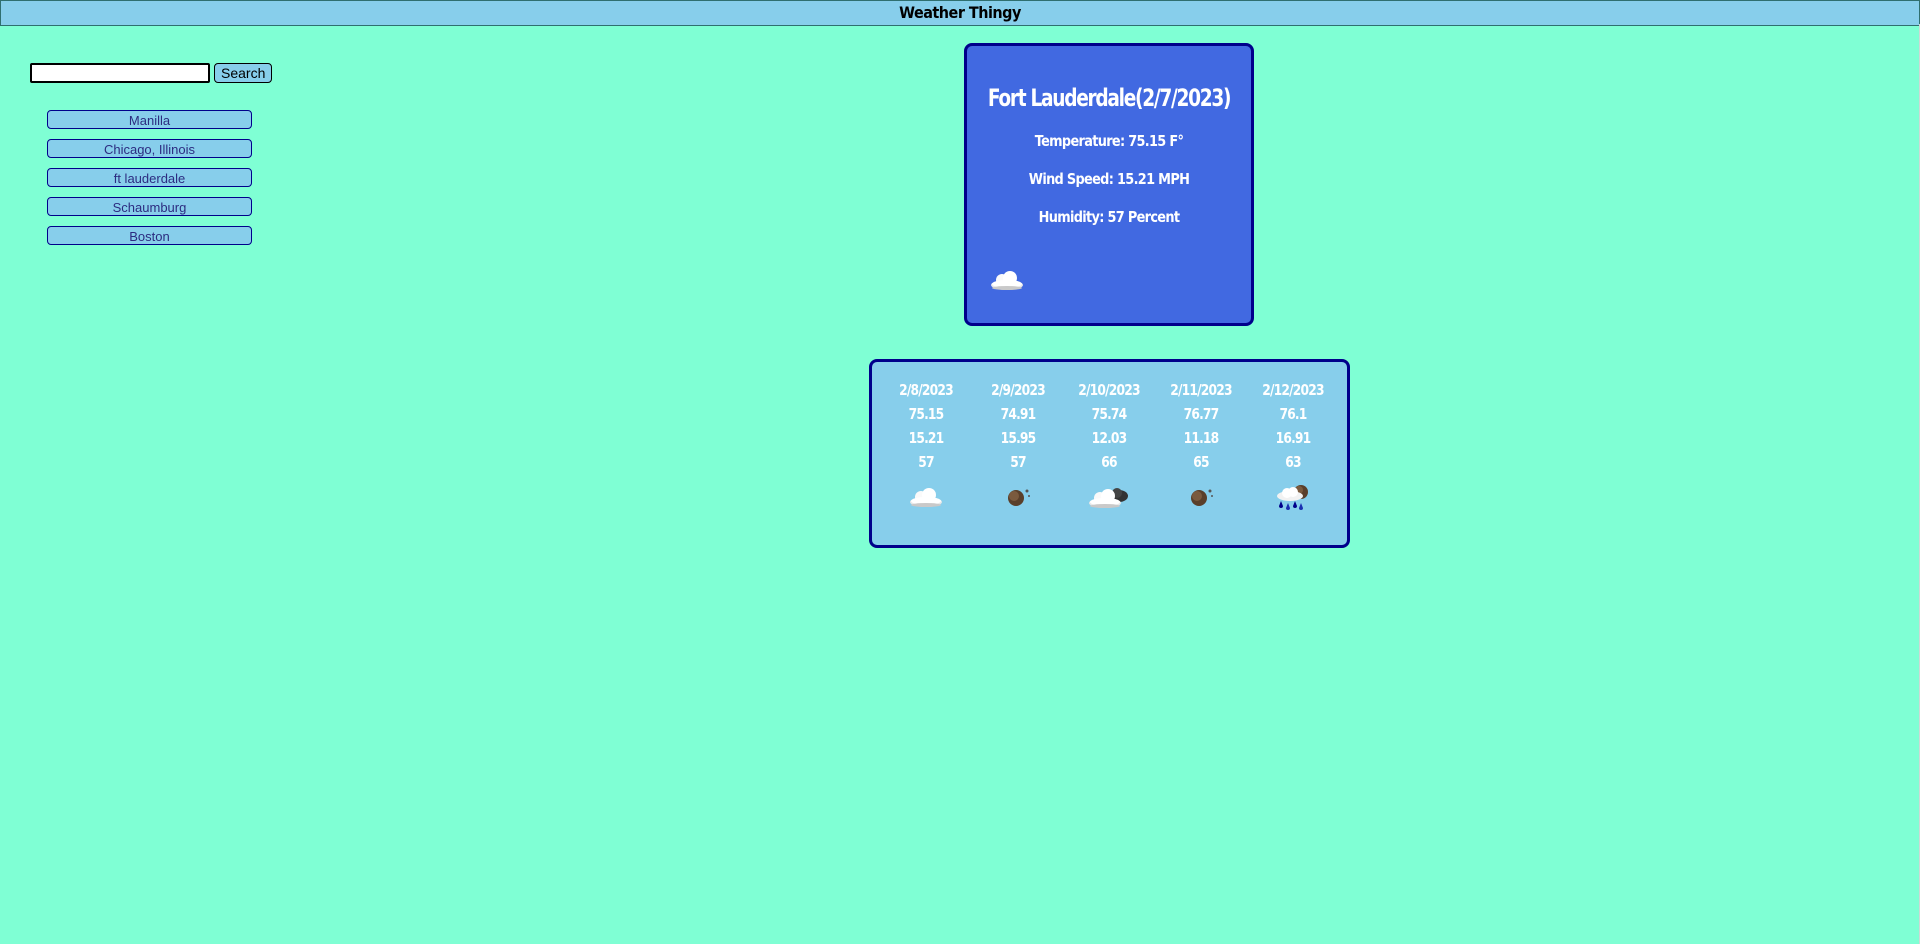 The height and width of the screenshot is (944, 1920). What do you see at coordinates (926, 390) in the screenshot?
I see `forecast-date: 2/8/2023` at bounding box center [926, 390].